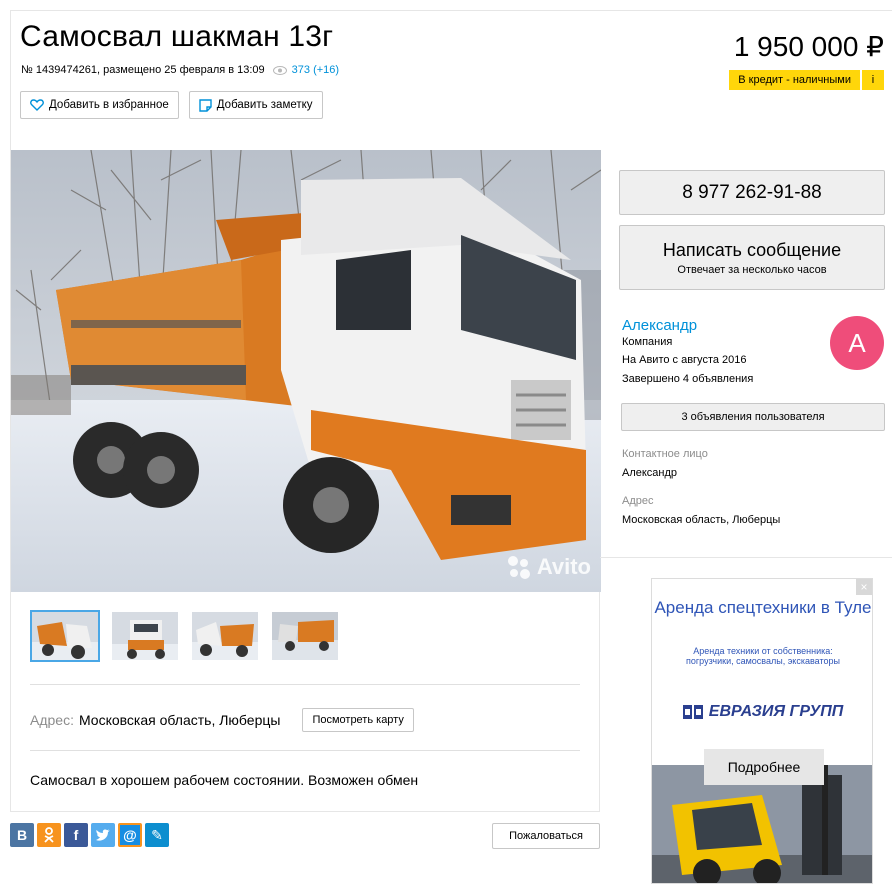 This screenshot has height=884, width=892. What do you see at coordinates (794, 80) in the screenshot?
I see `credit-label: В кредит - наличными` at bounding box center [794, 80].